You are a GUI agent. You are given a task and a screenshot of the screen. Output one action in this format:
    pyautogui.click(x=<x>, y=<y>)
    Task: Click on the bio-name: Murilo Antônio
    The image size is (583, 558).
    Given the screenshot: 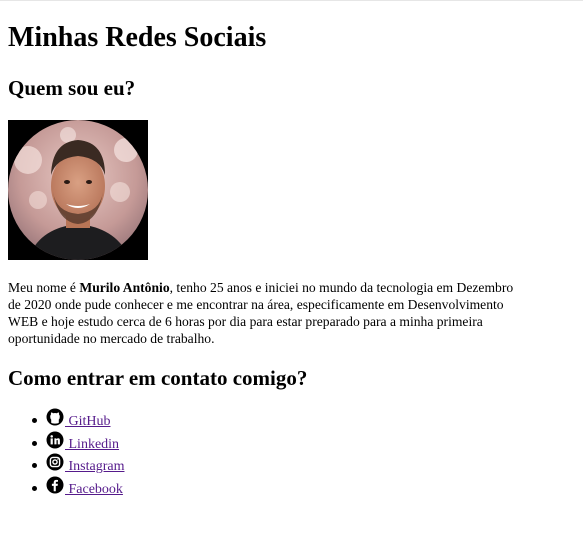 What is the action you would take?
    pyautogui.click(x=124, y=287)
    